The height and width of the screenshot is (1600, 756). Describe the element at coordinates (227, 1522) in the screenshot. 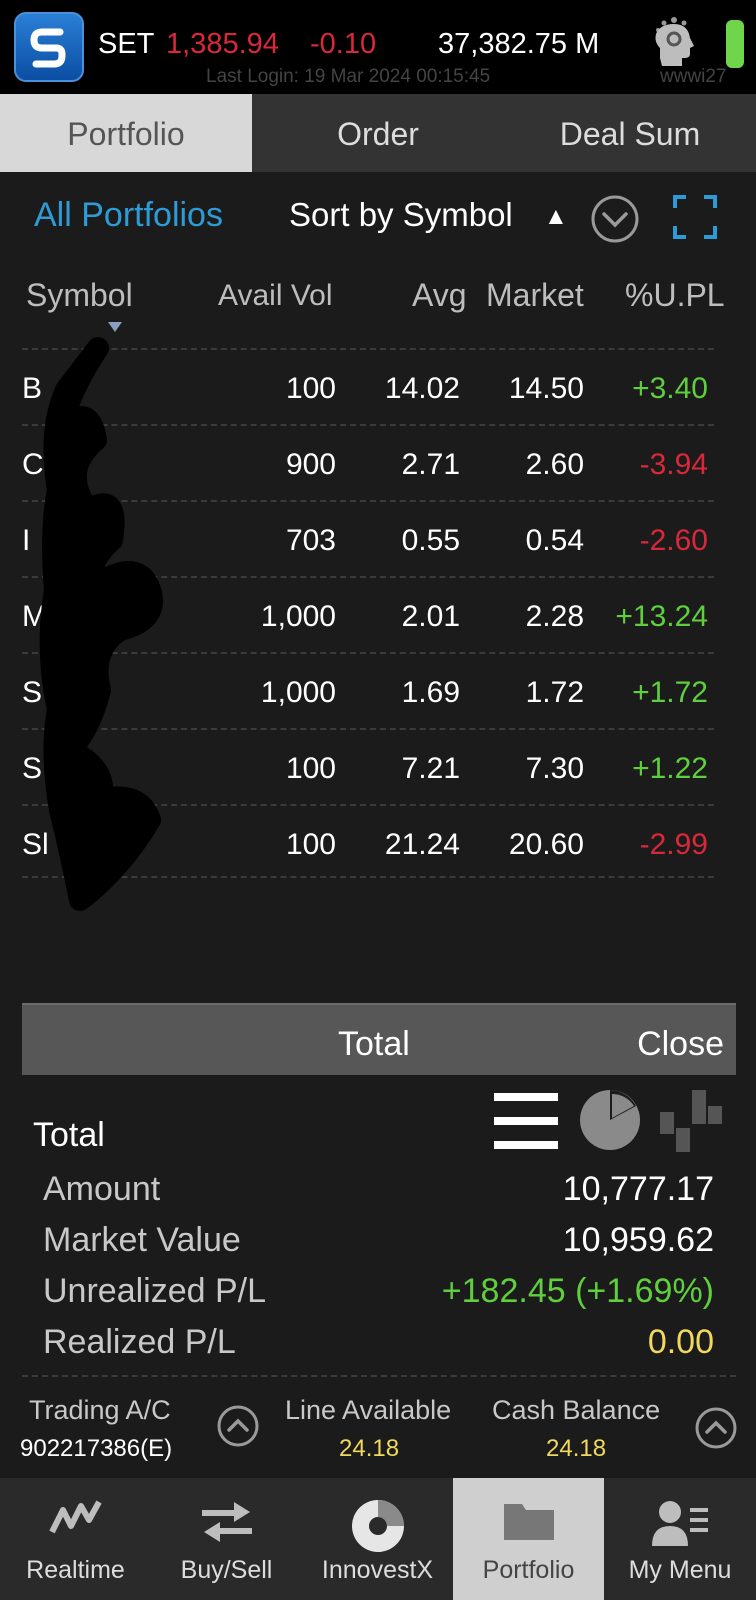

I see `buy-sell-icon` at that location.